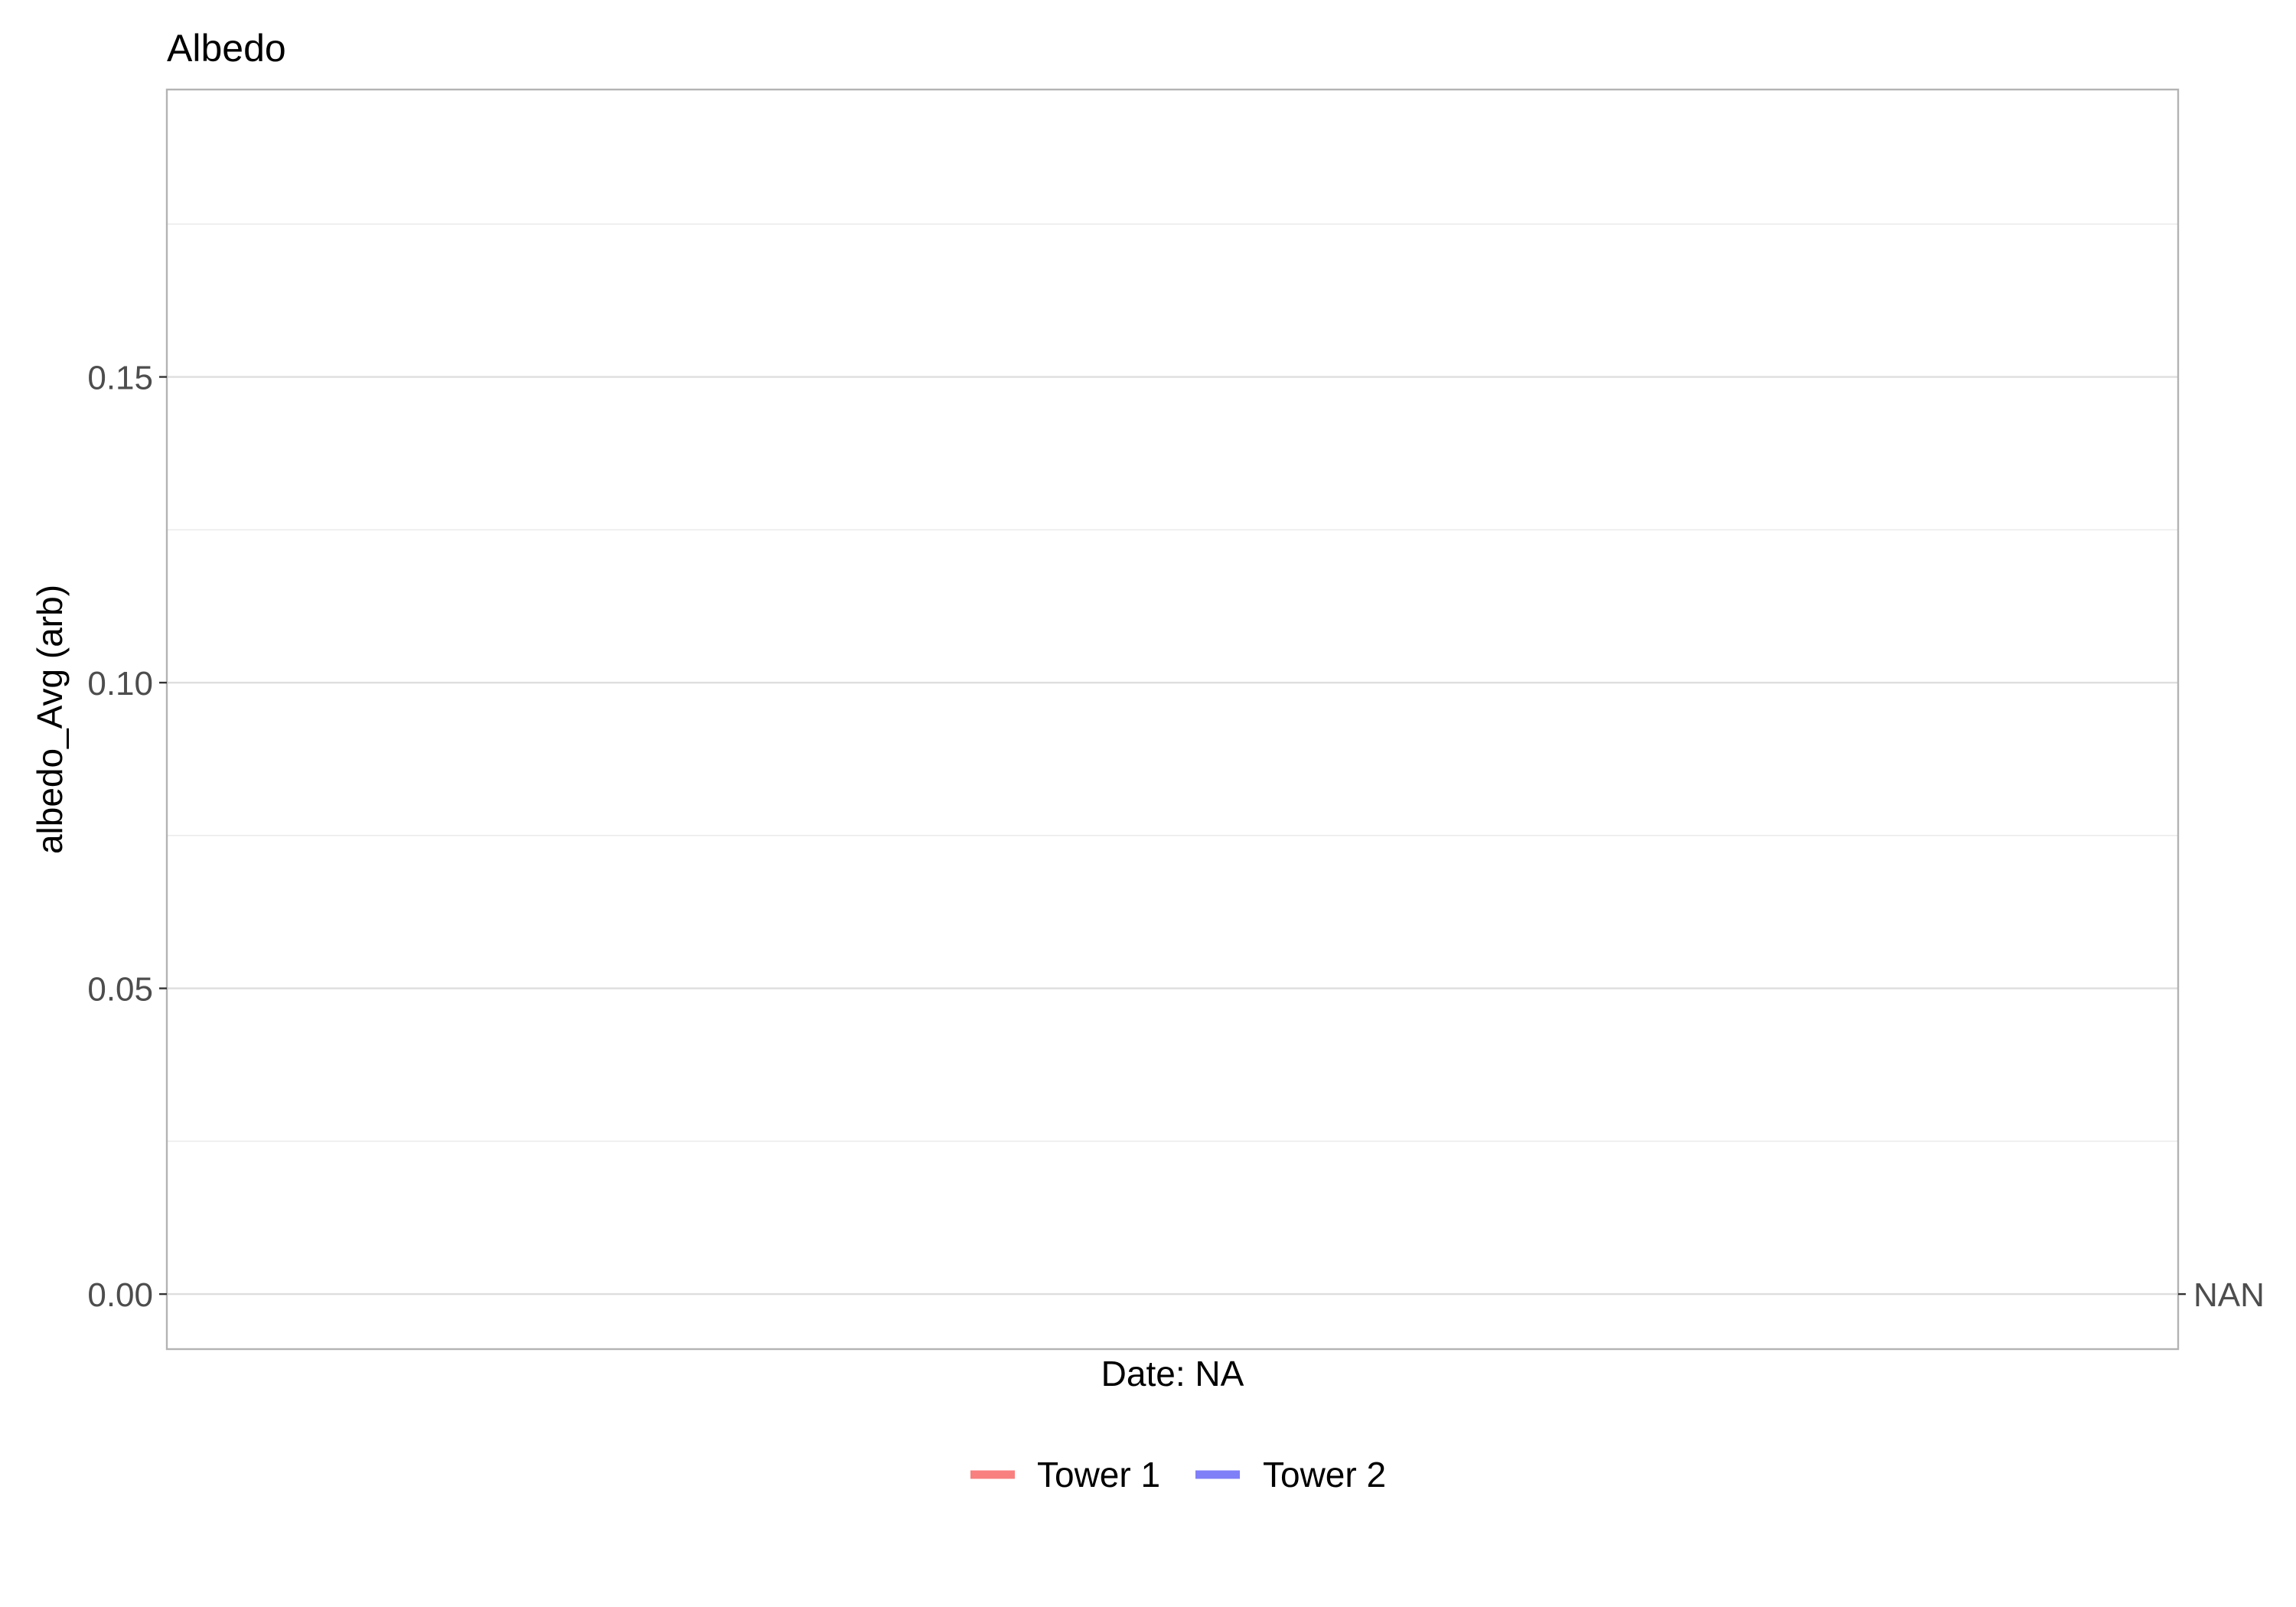 This screenshot has height=1607, width=2296. I want to click on secondary-axis: NAN, so click(2221, 1295).